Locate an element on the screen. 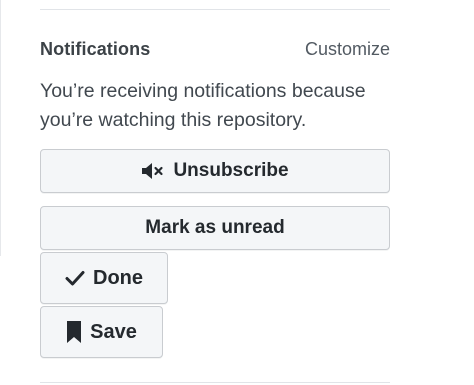  done-button: Done is located at coordinates (104, 278).